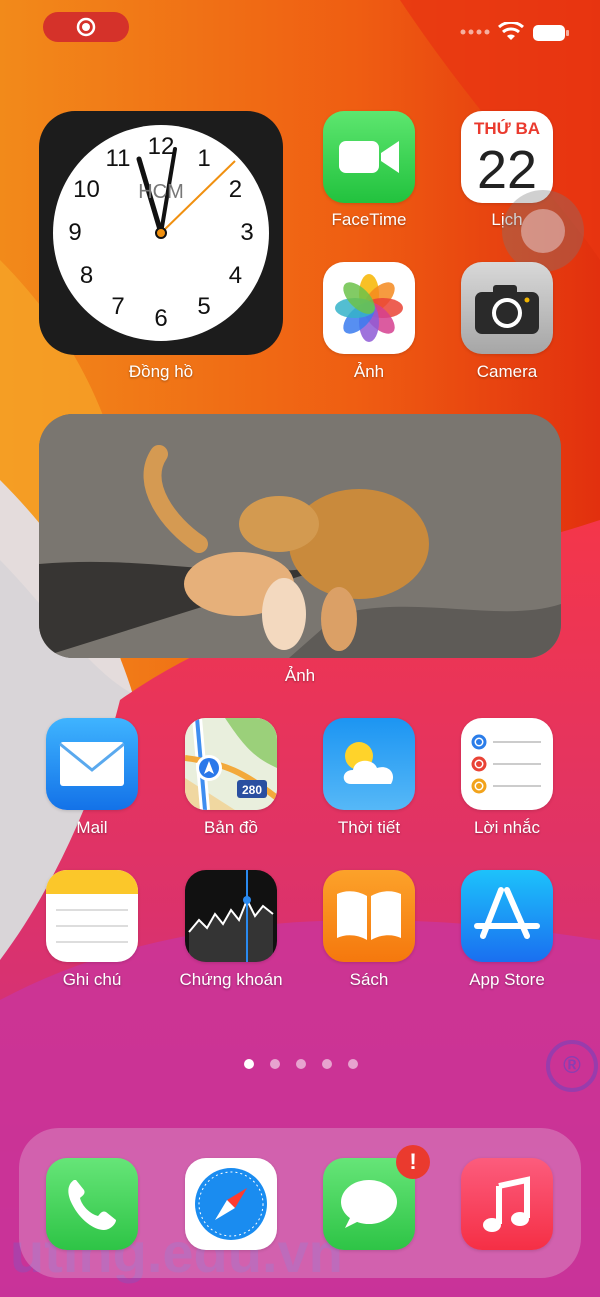 The width and height of the screenshot is (600, 1297). I want to click on app-photos, so click(369, 308).